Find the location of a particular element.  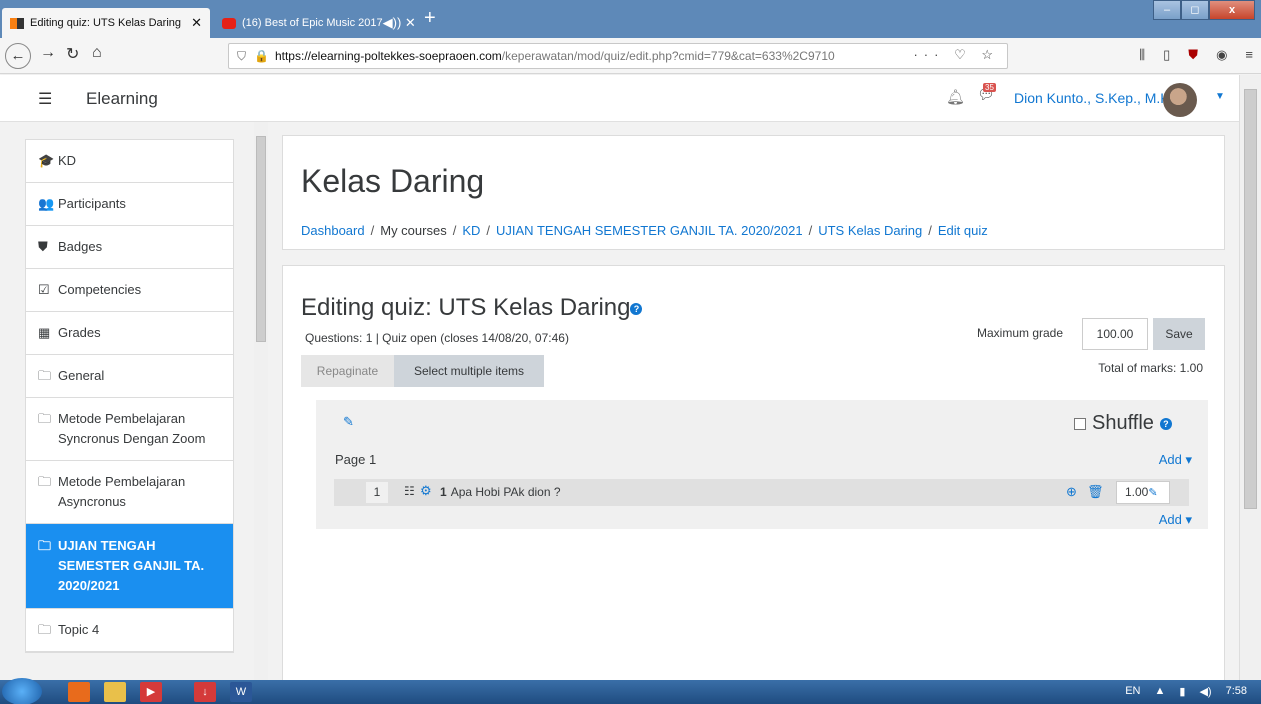

language-indicator: EN is located at coordinates (1132, 691).